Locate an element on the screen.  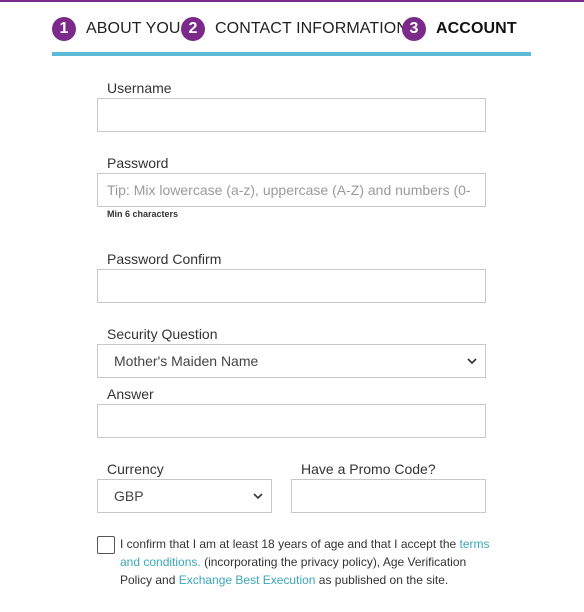
step-number-badge: 3 is located at coordinates (414, 29).